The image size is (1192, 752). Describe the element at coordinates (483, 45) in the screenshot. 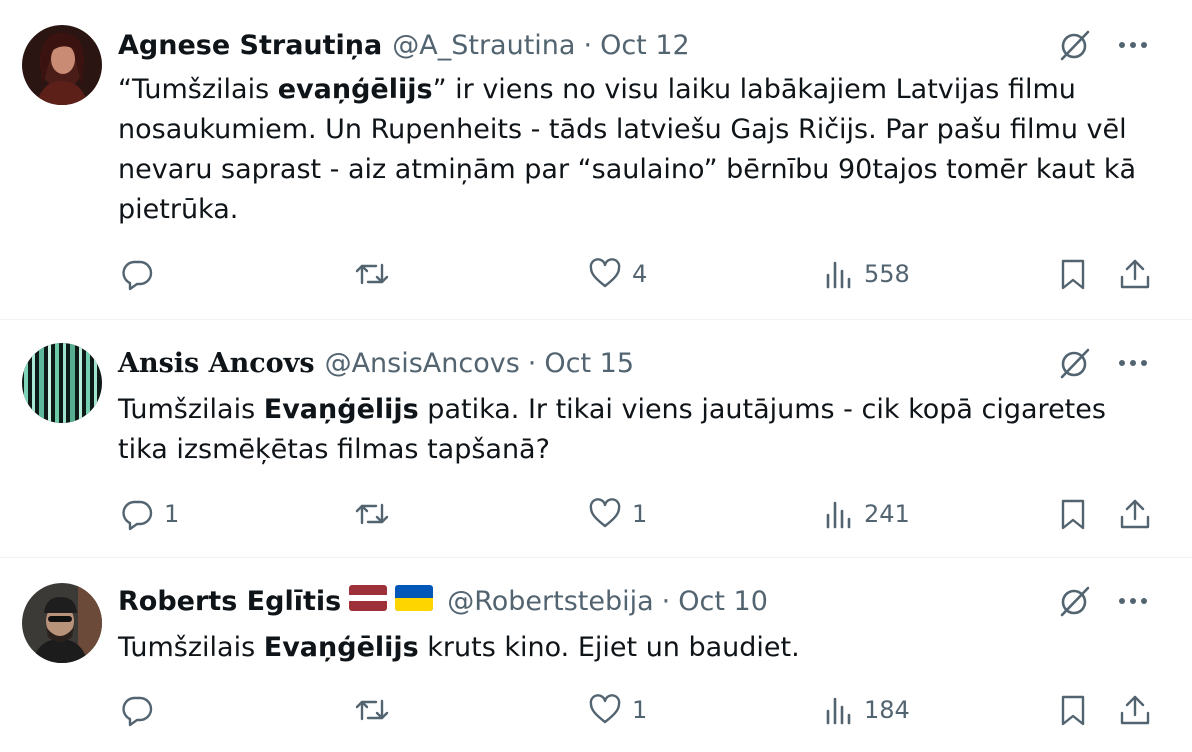

I see `author-handle: @A_Strautina` at that location.